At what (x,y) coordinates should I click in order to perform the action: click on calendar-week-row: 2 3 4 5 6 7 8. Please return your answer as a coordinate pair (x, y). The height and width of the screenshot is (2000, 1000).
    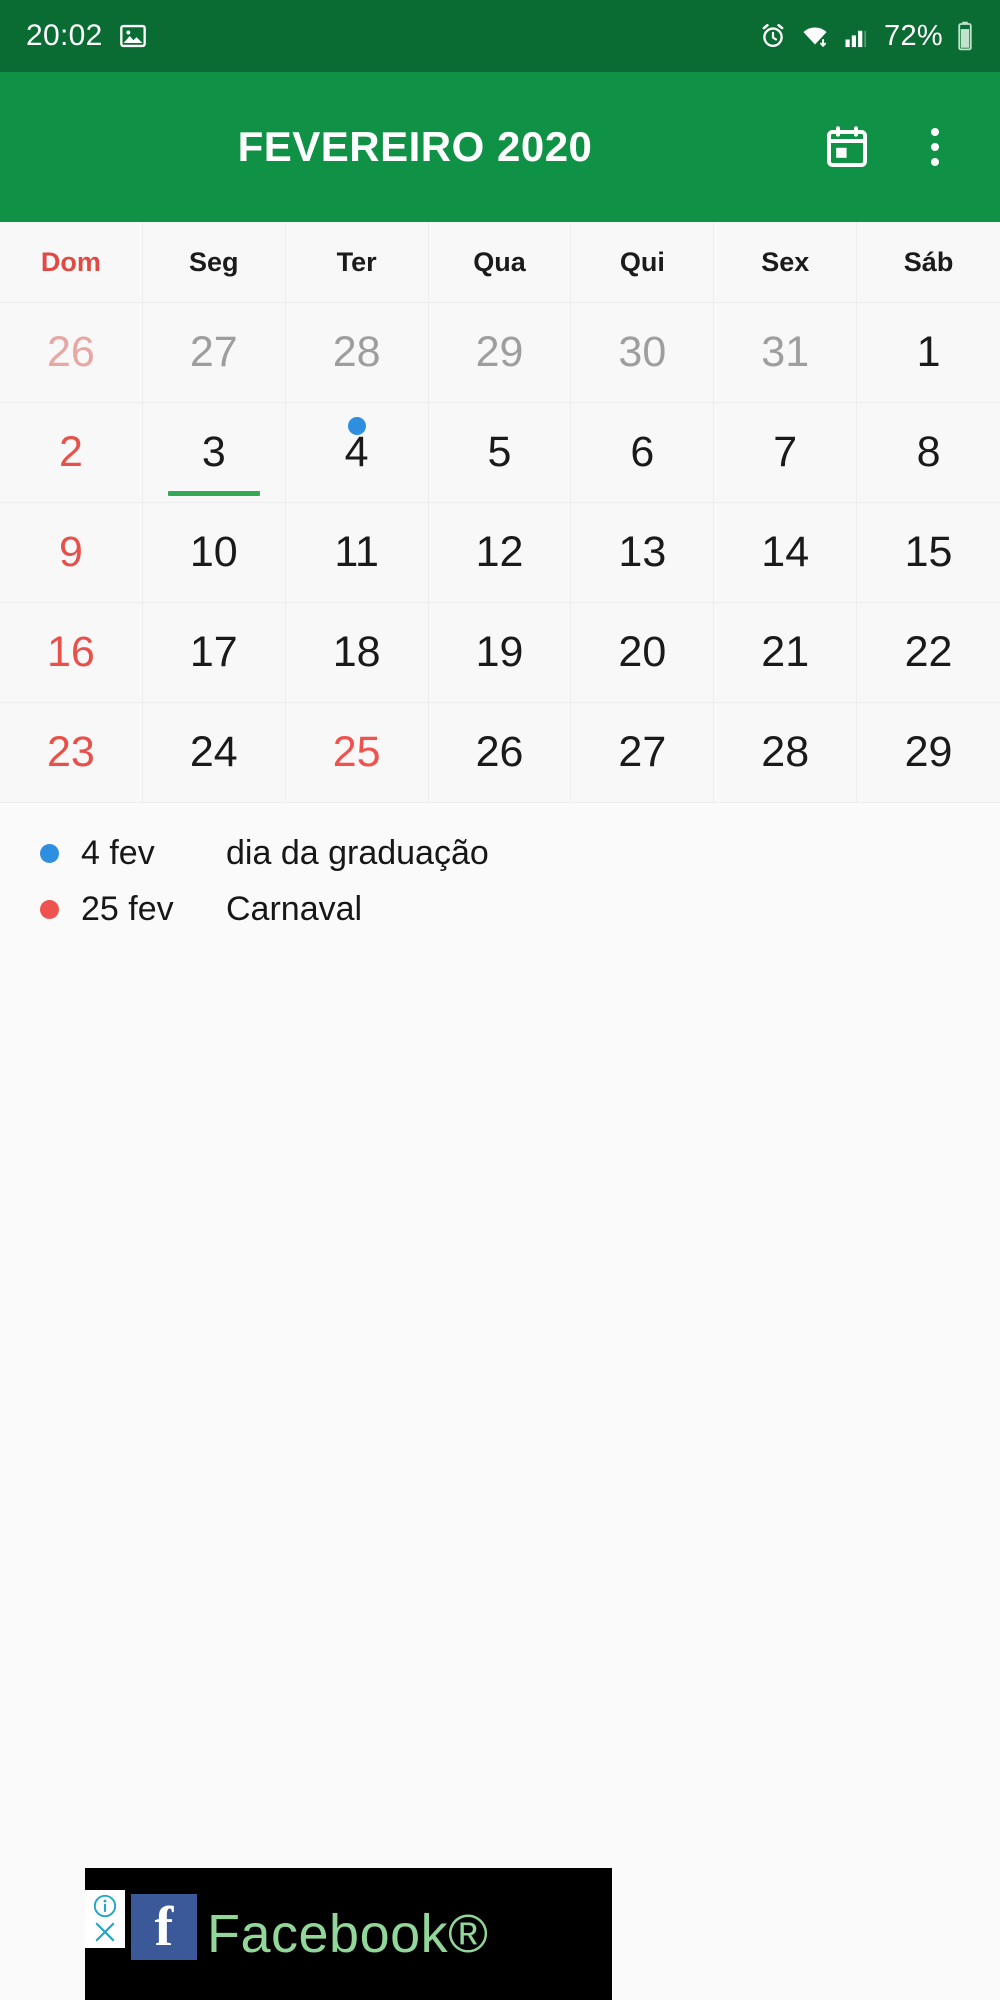
    Looking at the image, I should click on (500, 453).